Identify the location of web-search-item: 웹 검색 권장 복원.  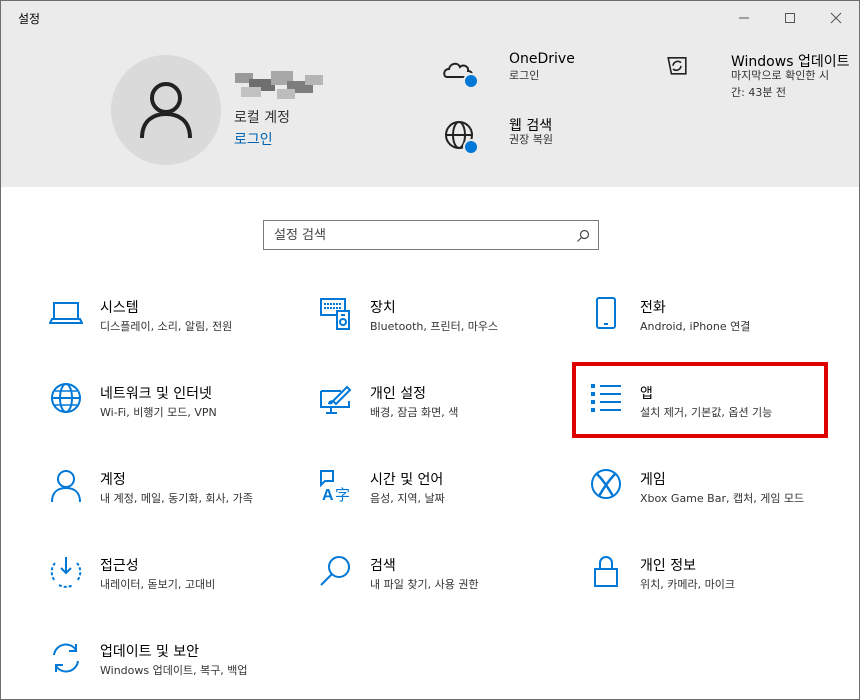
(521, 138).